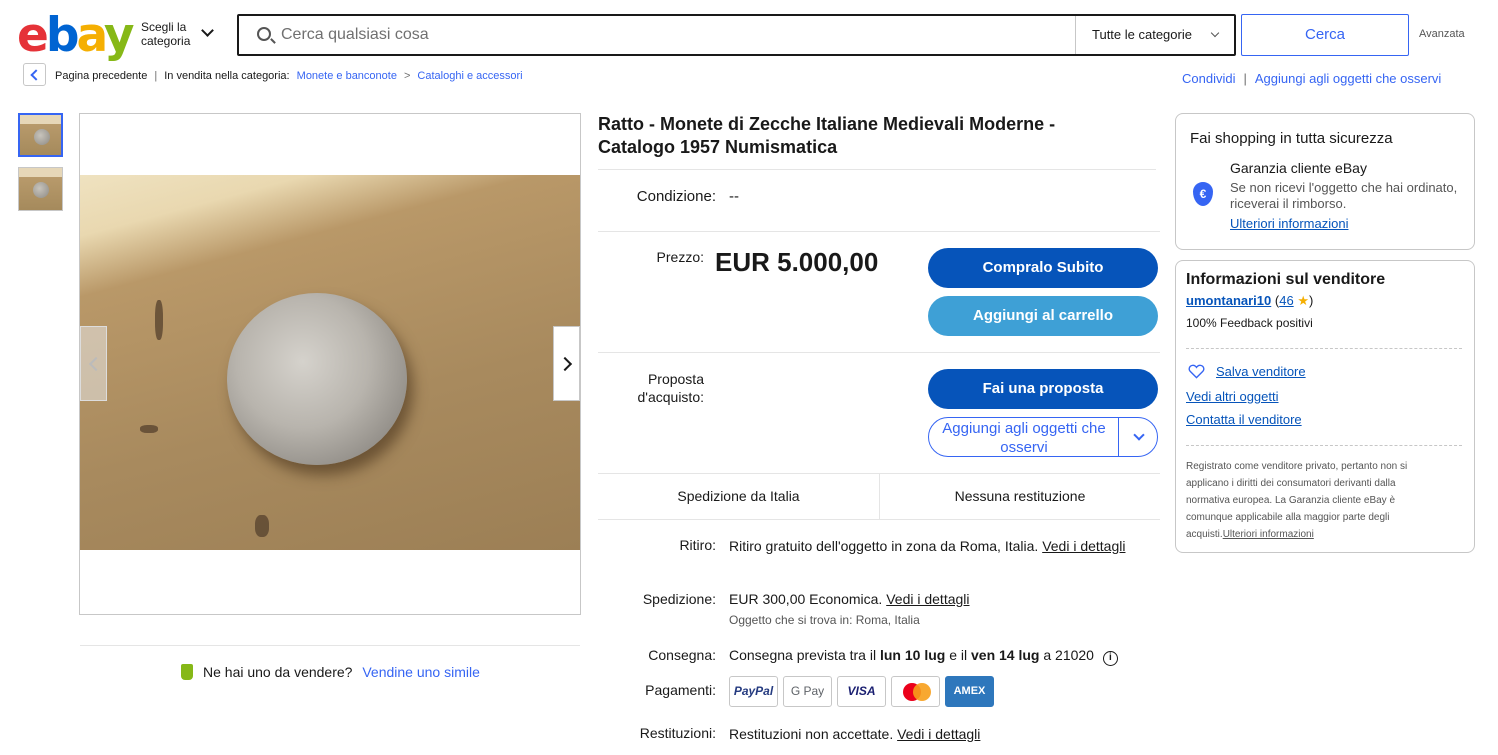  Describe the element at coordinates (1142, 34) in the screenshot. I see `category-select-label: Tutte le categorie` at that location.